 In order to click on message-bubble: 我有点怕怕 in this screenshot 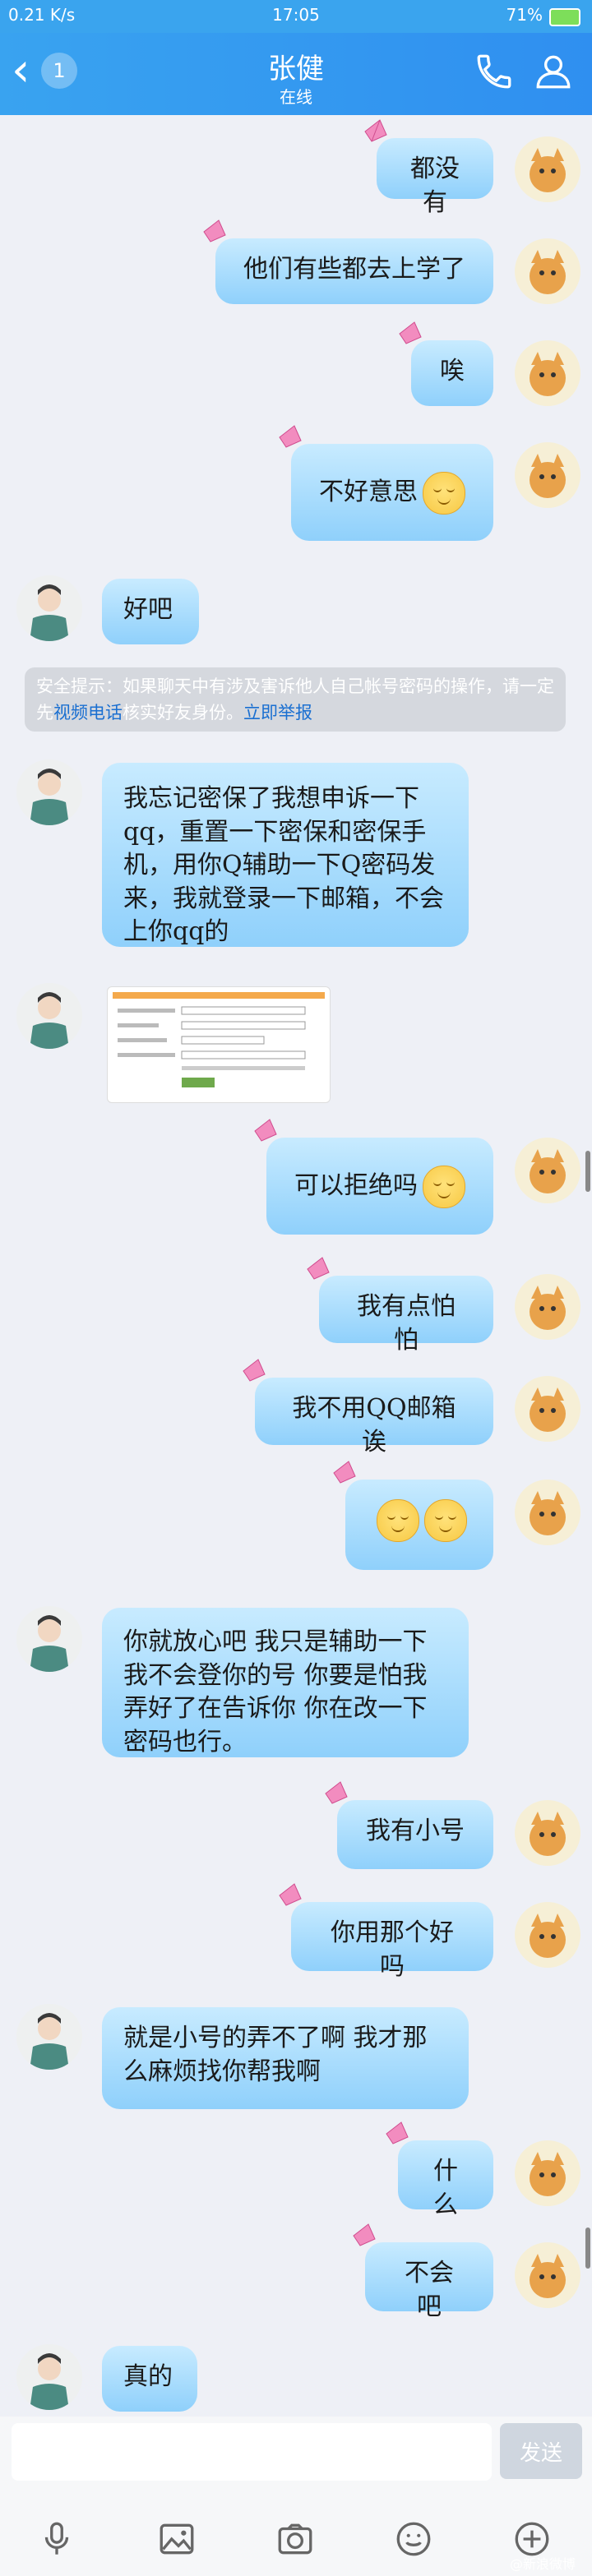, I will do `click(400, 1306)`.